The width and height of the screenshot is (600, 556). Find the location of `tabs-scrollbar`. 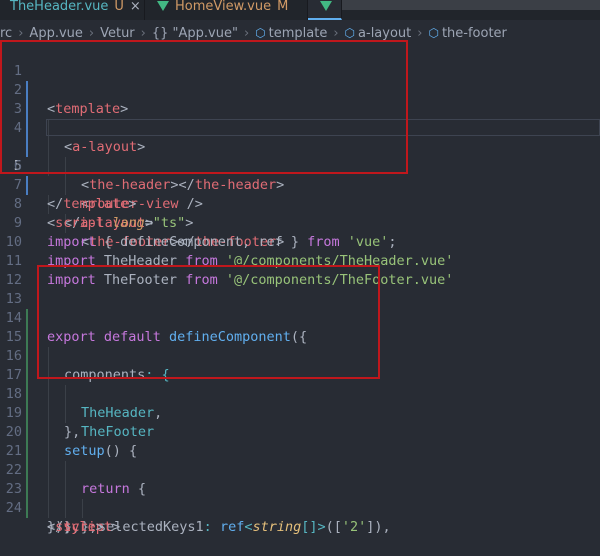

tabs-scrollbar is located at coordinates (471, 5).